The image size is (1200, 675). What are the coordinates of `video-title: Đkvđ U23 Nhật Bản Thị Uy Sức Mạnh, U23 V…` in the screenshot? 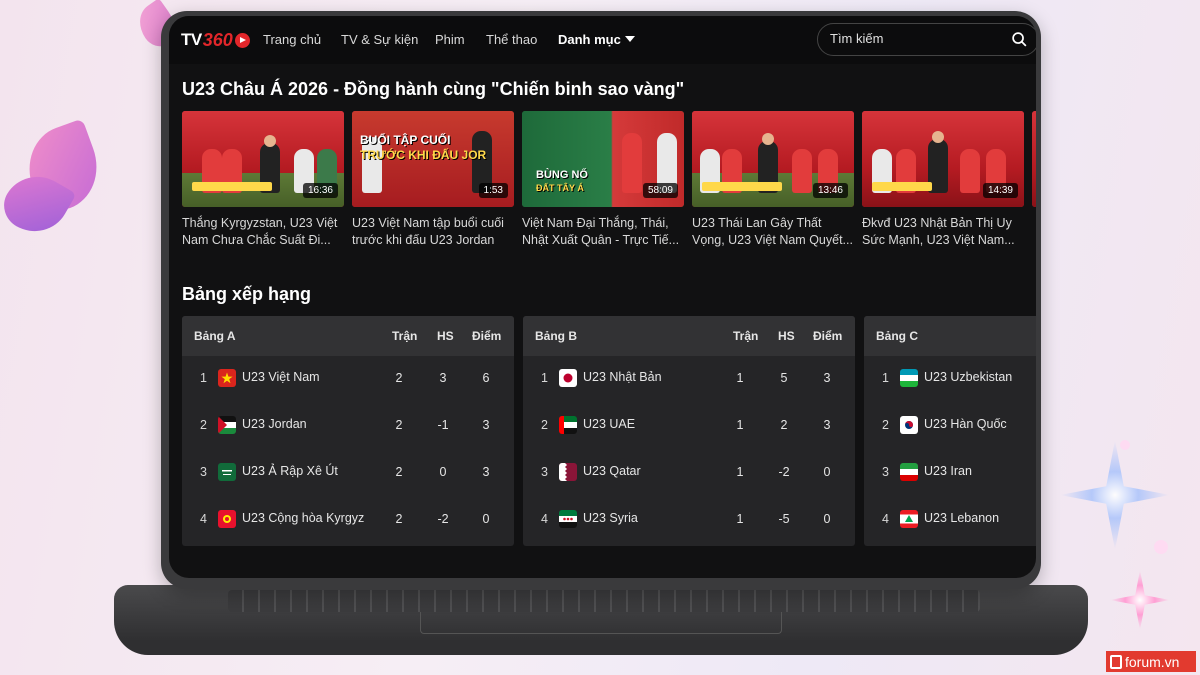 It's located at (943, 232).